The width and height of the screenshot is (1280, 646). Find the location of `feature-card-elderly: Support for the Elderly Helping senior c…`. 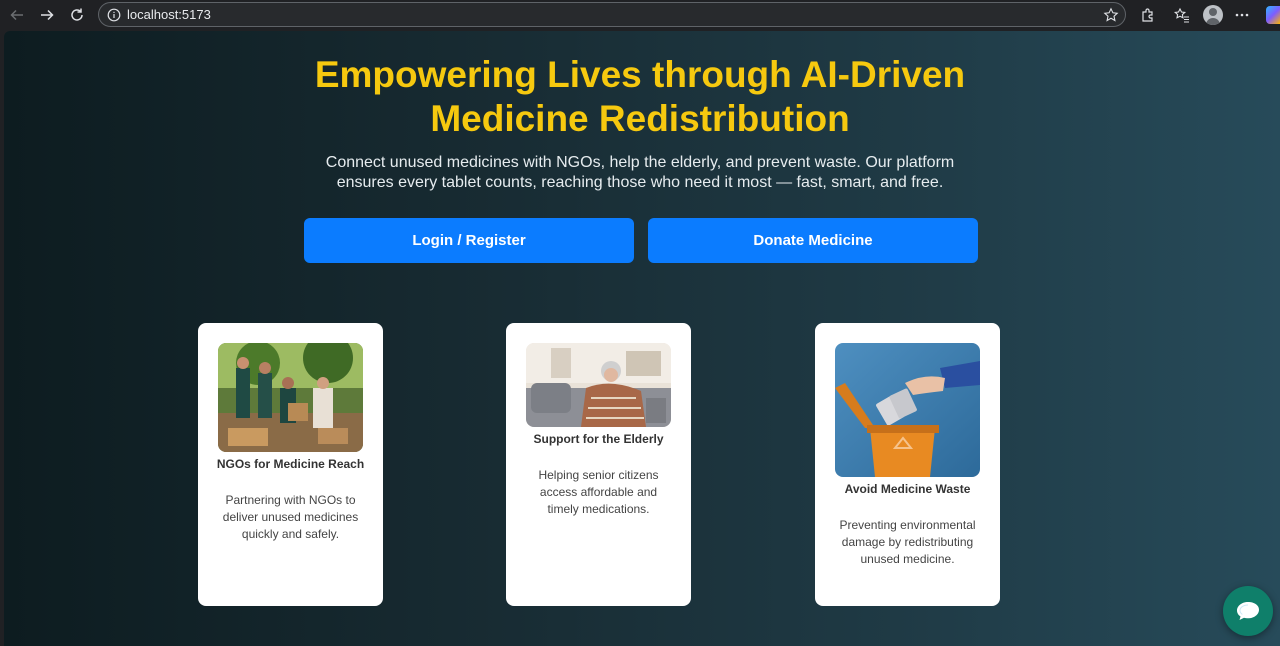

feature-card-elderly: Support for the Elderly Helping senior c… is located at coordinates (598, 464).